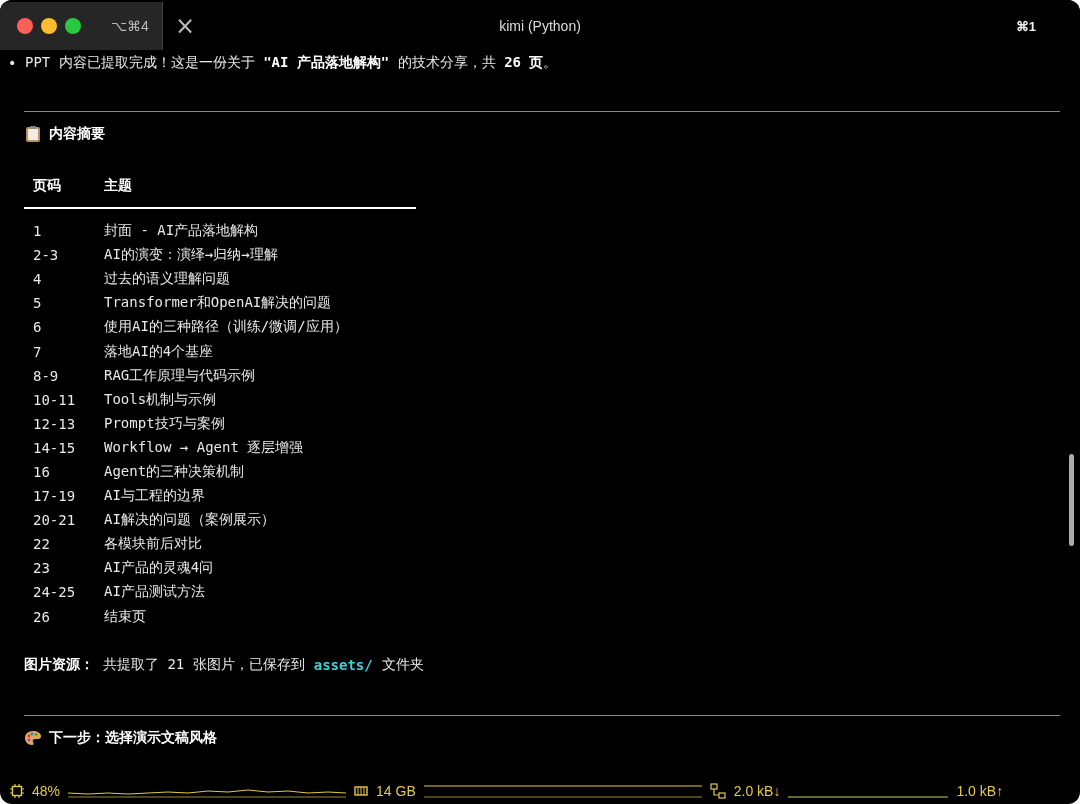 The image size is (1080, 804). What do you see at coordinates (130, 26) in the screenshot?
I see `tab-shortcut: ⌥⌘4` at bounding box center [130, 26].